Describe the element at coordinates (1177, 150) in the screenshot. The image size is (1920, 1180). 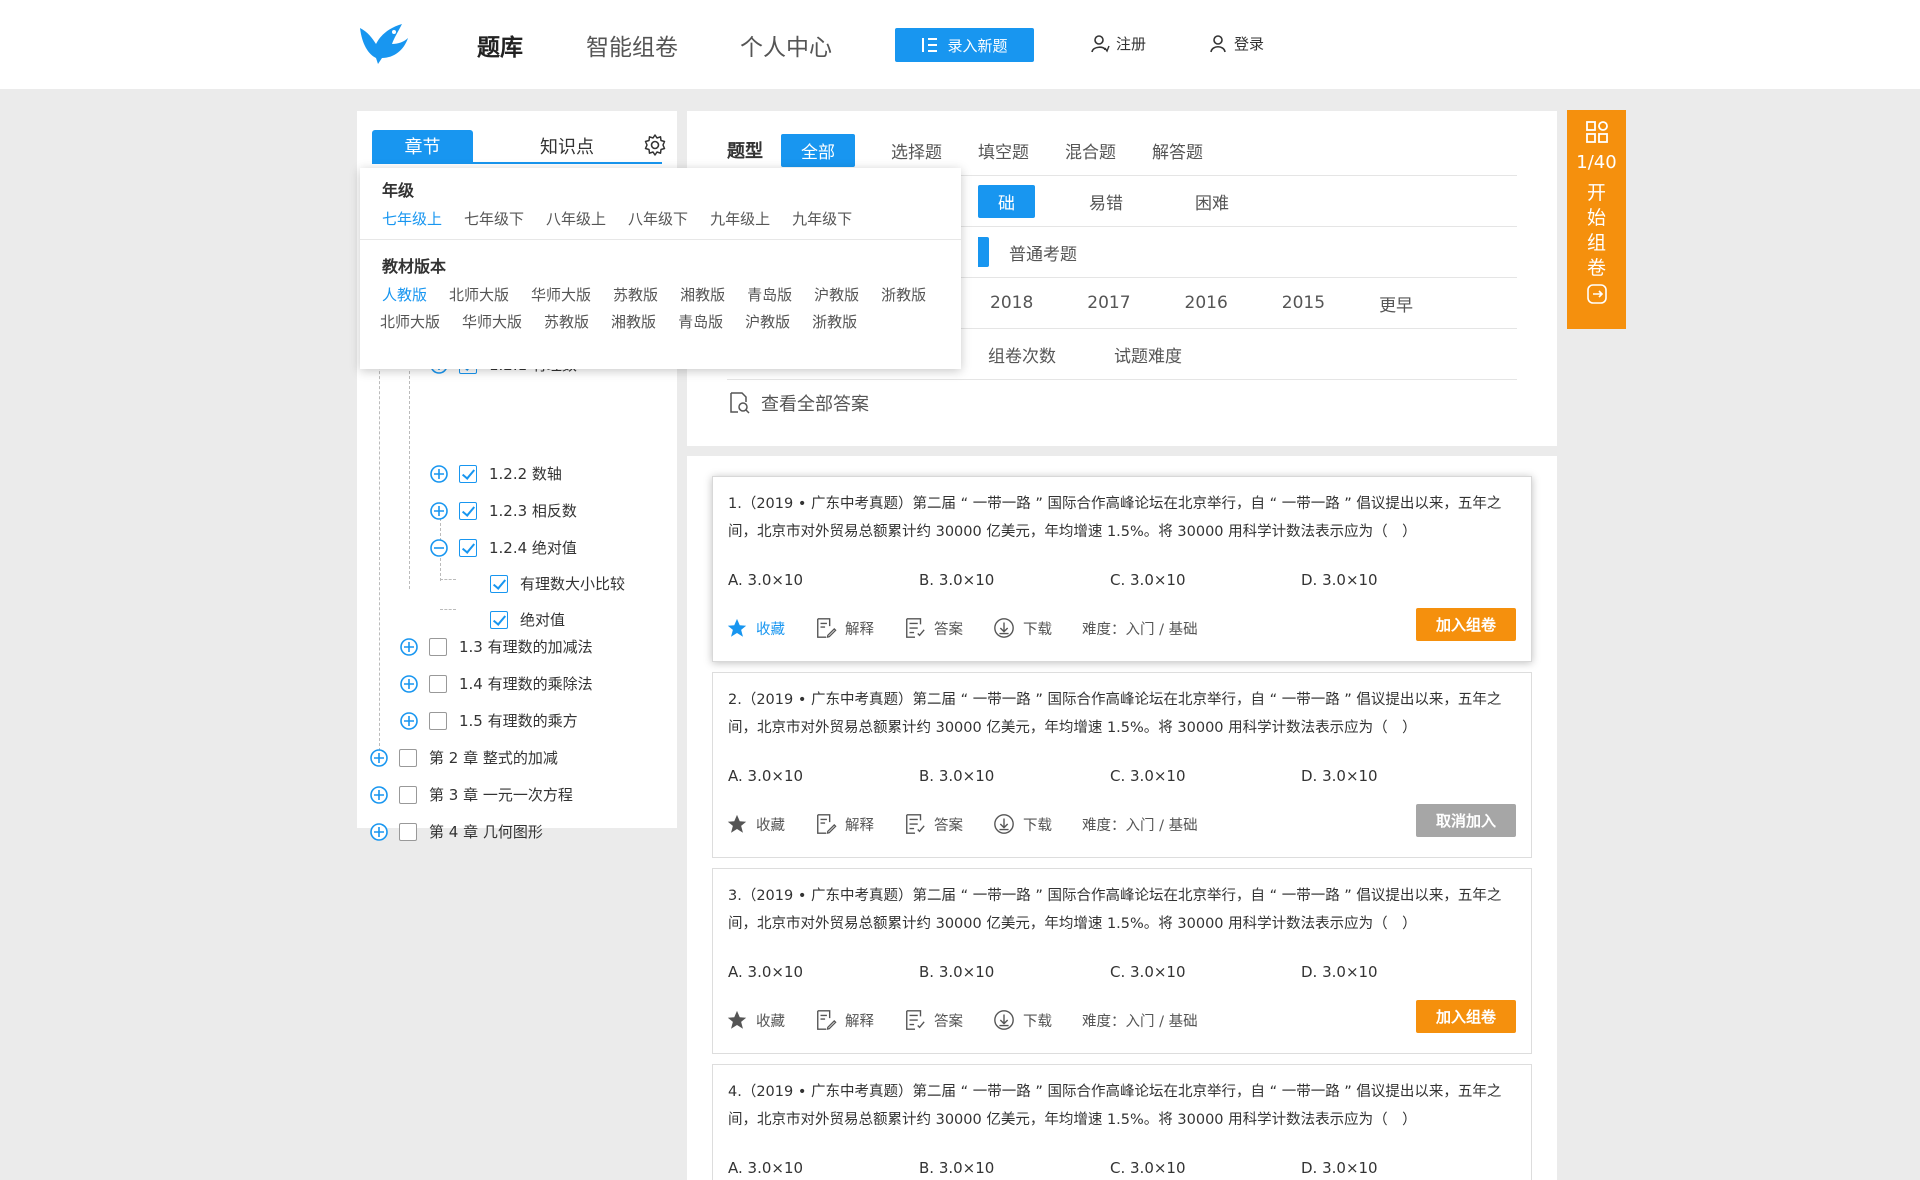
I see `filter-type-answer: 解答题` at that location.